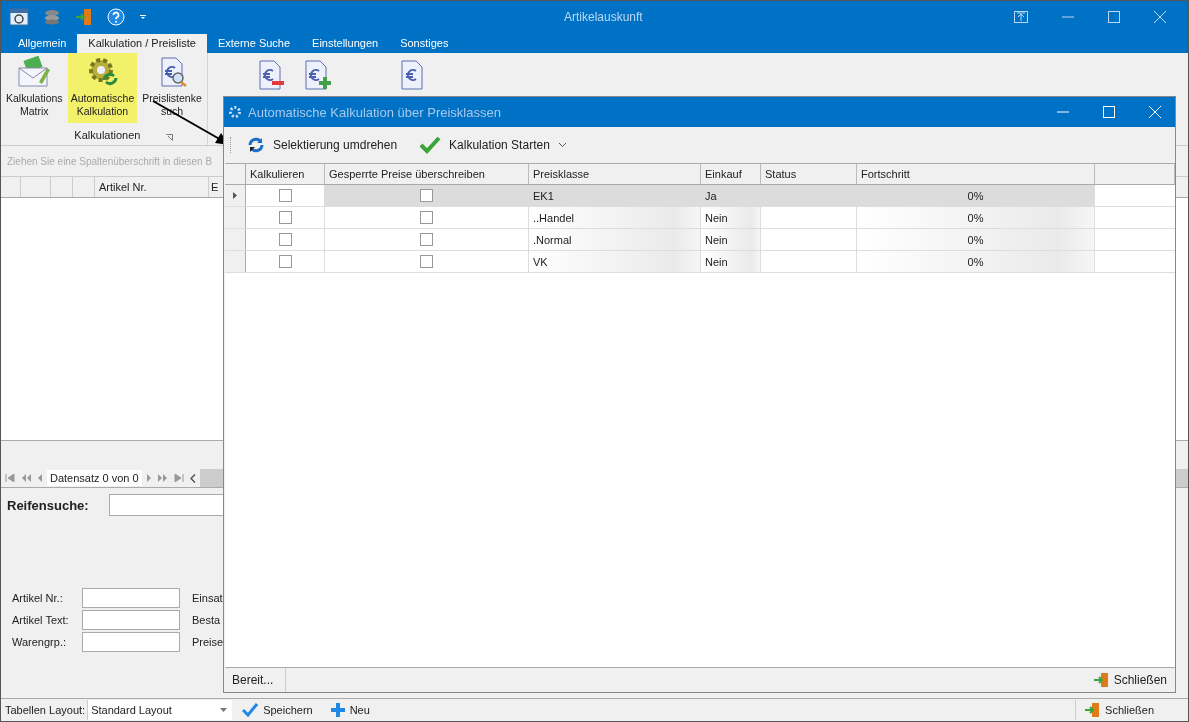 Image resolution: width=1189 pixels, height=722 pixels. I want to click on dialog-launcher-icon, so click(170, 137).